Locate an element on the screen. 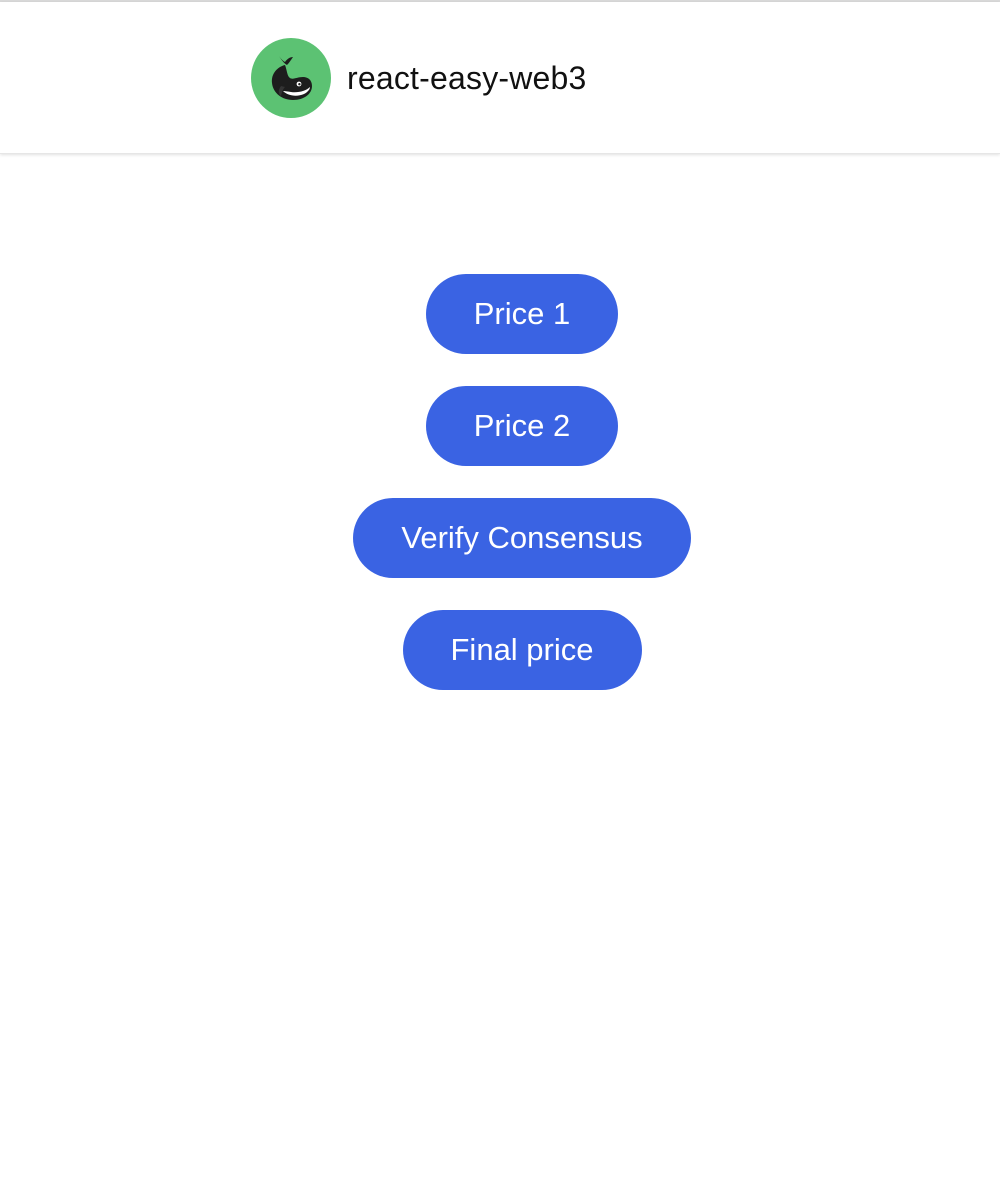 The width and height of the screenshot is (1000, 1180). app-header: react-easy-web3 is located at coordinates (500, 78).